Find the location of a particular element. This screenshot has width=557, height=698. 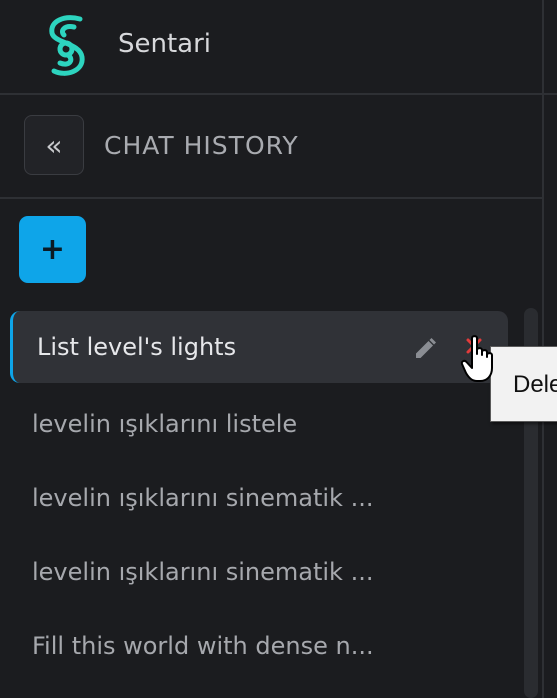

delete-tooltip: Dele is located at coordinates (523, 384).